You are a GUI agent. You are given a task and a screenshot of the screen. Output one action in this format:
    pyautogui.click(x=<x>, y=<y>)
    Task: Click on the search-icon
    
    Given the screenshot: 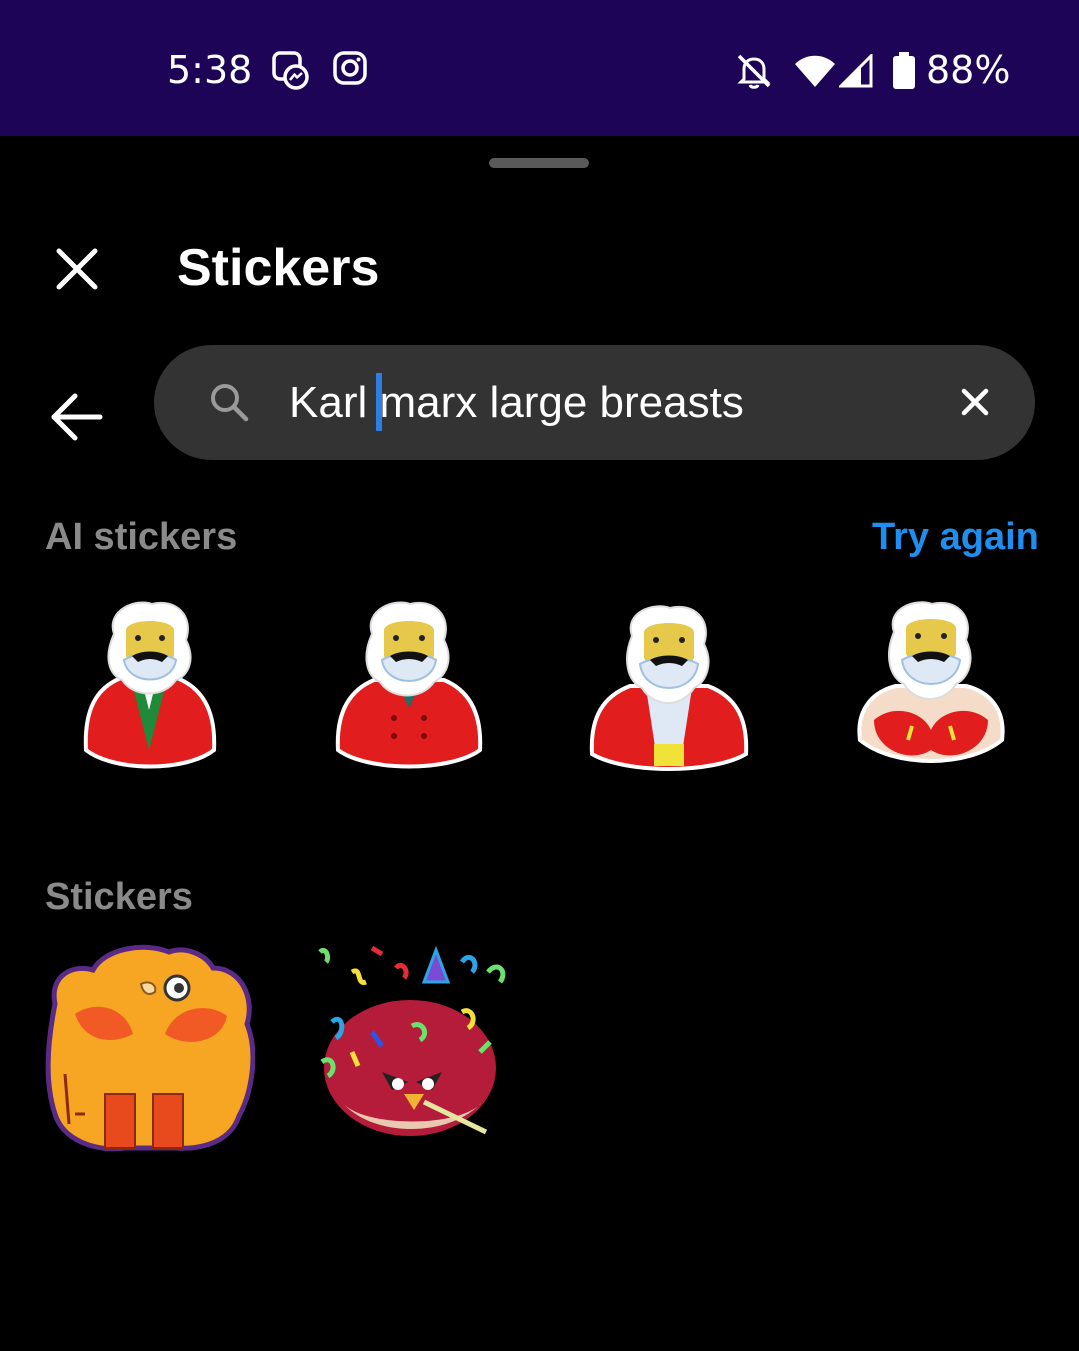 What is the action you would take?
    pyautogui.click(x=230, y=403)
    